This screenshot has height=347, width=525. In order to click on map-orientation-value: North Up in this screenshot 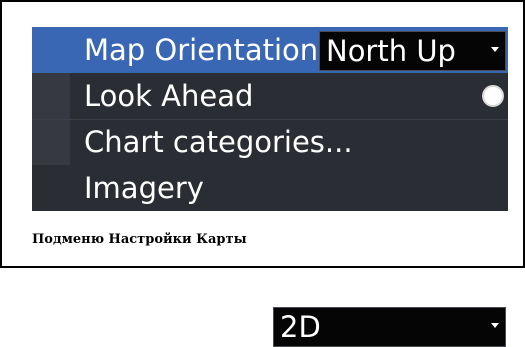, I will do `click(391, 51)`.